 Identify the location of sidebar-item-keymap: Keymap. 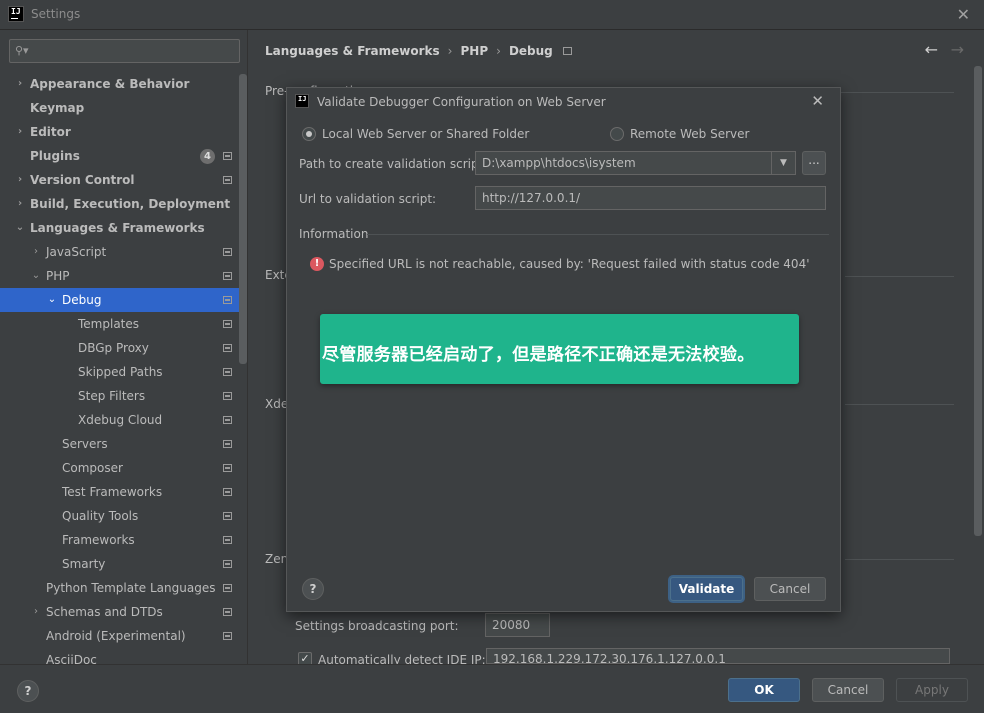
(124, 108).